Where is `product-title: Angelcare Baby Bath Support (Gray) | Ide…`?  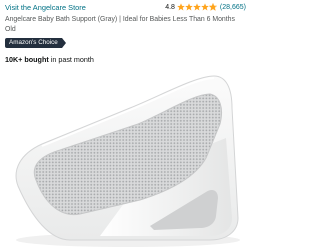
product-title: Angelcare Baby Bath Support (Gray) | Ide… is located at coordinates (120, 24).